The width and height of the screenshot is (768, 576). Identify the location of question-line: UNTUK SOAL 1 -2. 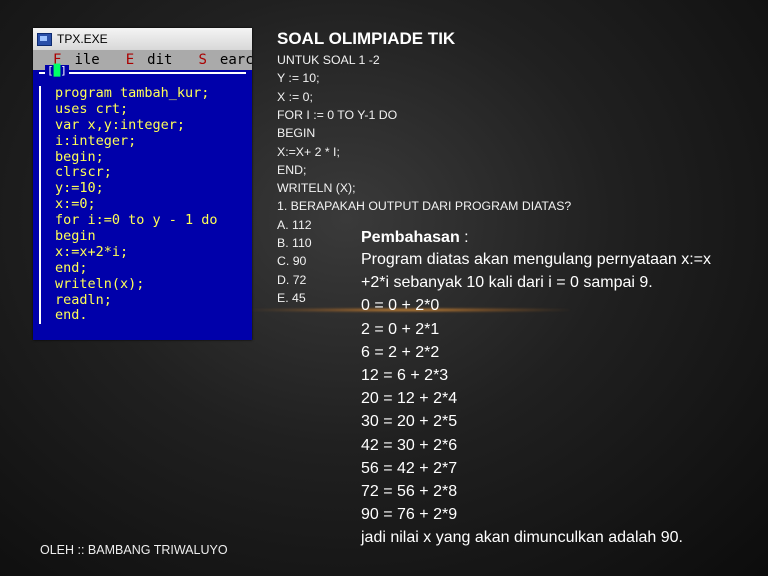
(328, 60).